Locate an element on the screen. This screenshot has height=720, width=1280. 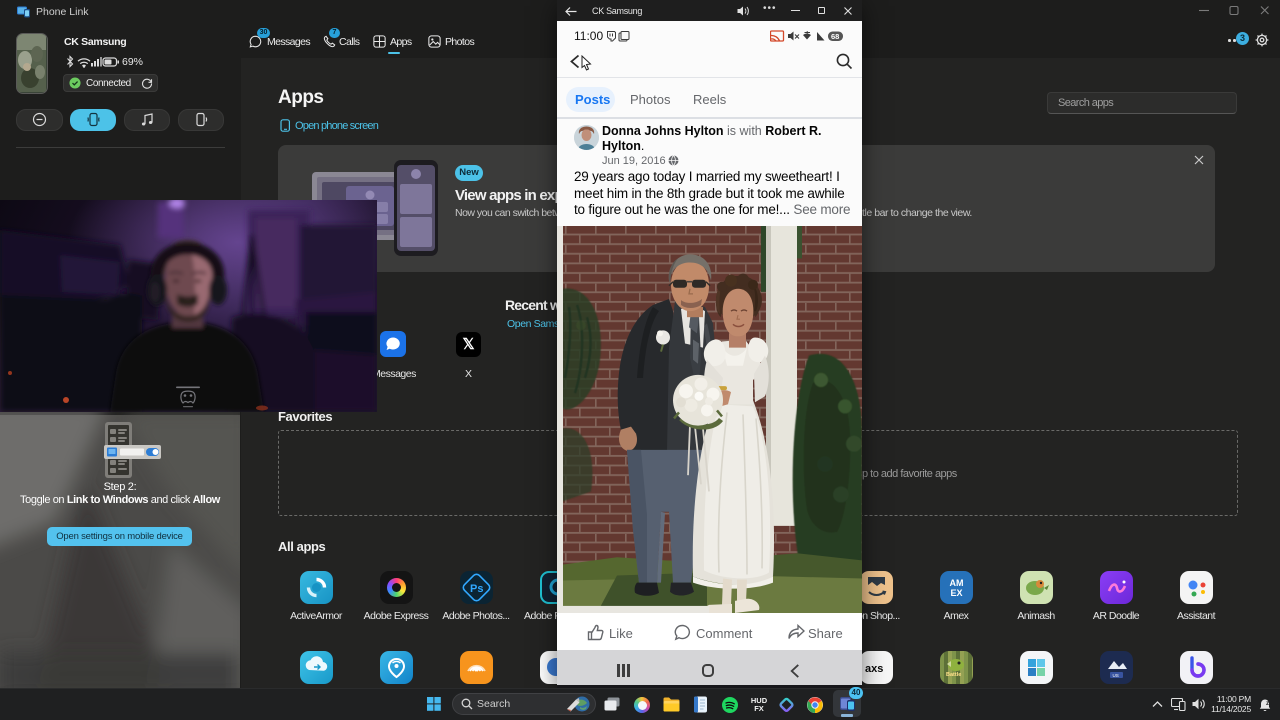
svg-text: US is located at coordinates (1116, 675).